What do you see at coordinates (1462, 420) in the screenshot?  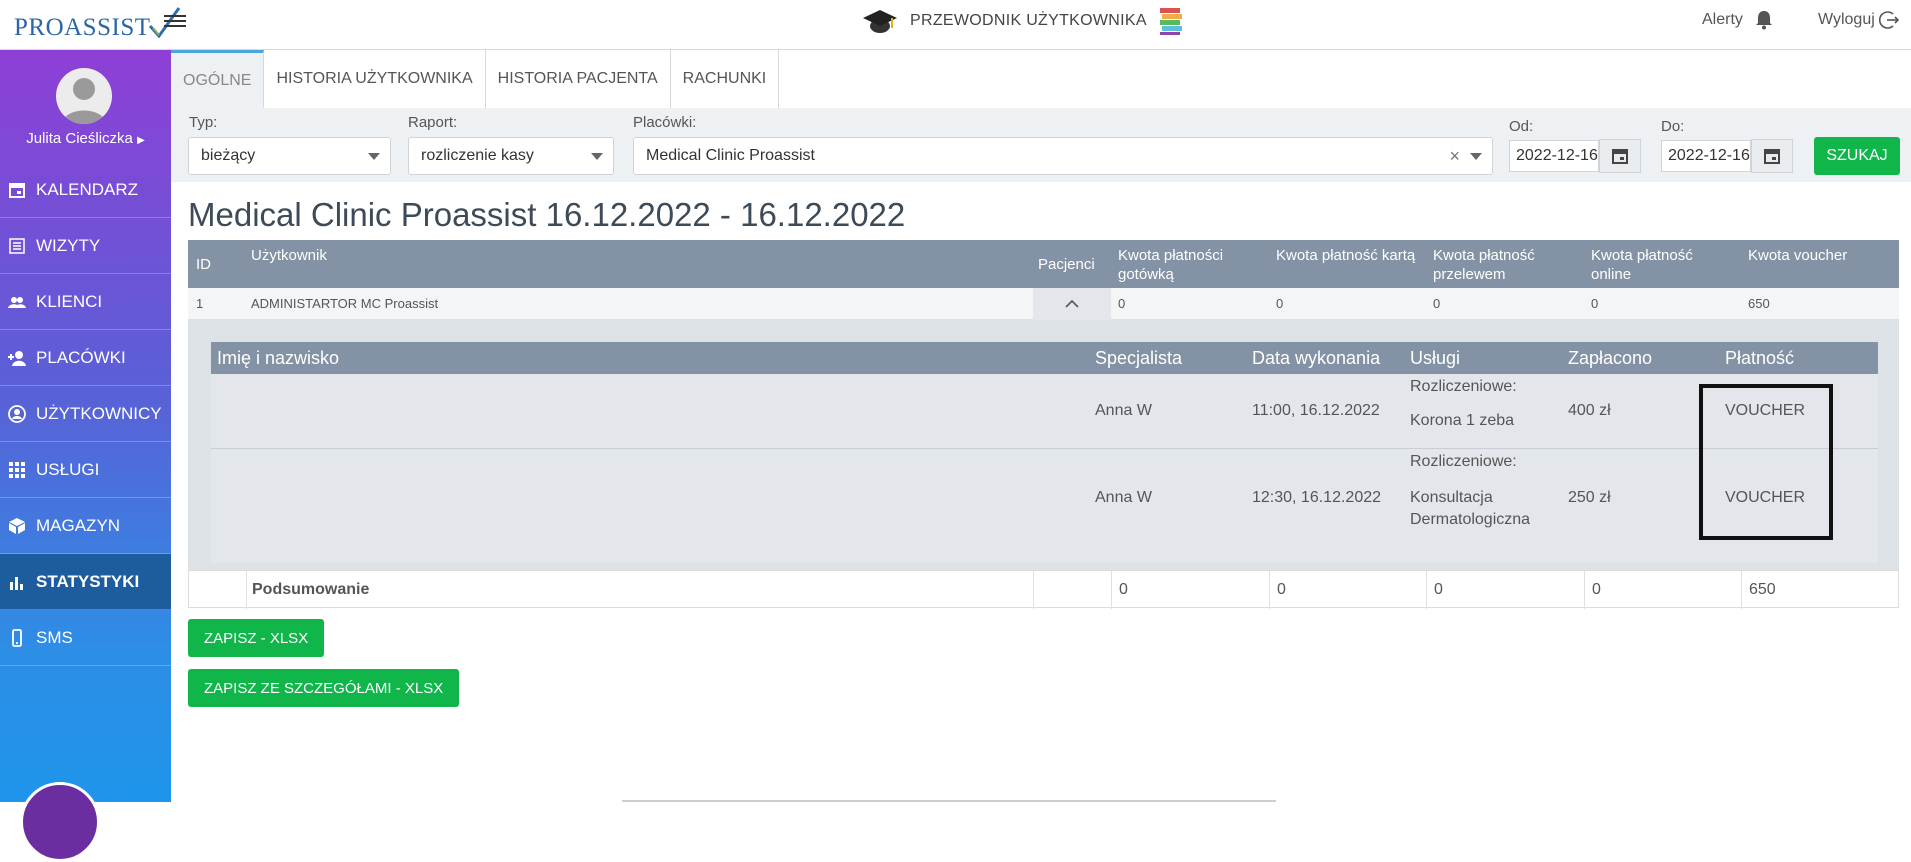 I see `service-name: Korona 1 zeba` at bounding box center [1462, 420].